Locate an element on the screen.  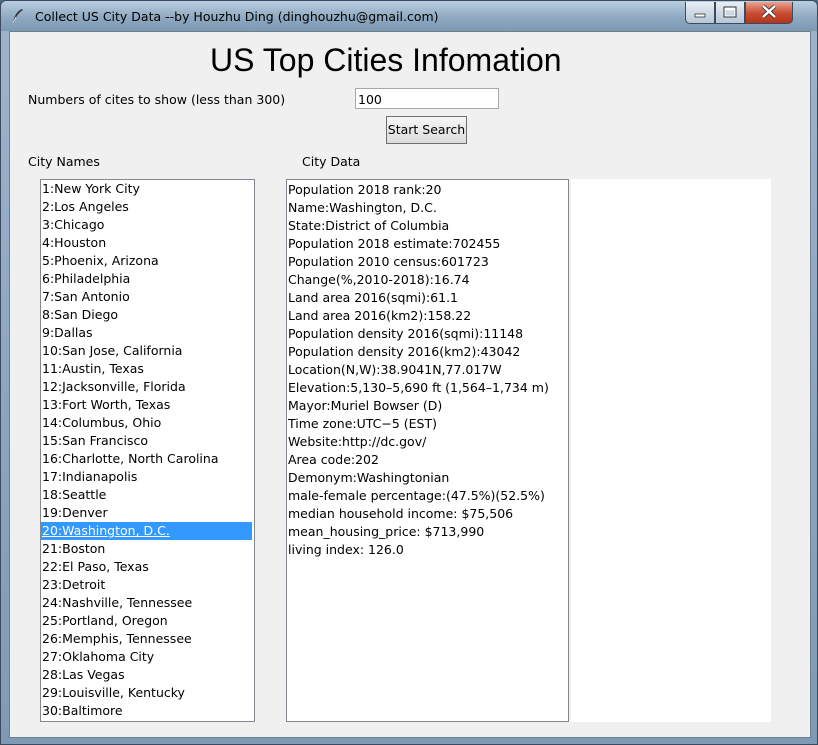
minimize-icon is located at coordinates (700, 15).